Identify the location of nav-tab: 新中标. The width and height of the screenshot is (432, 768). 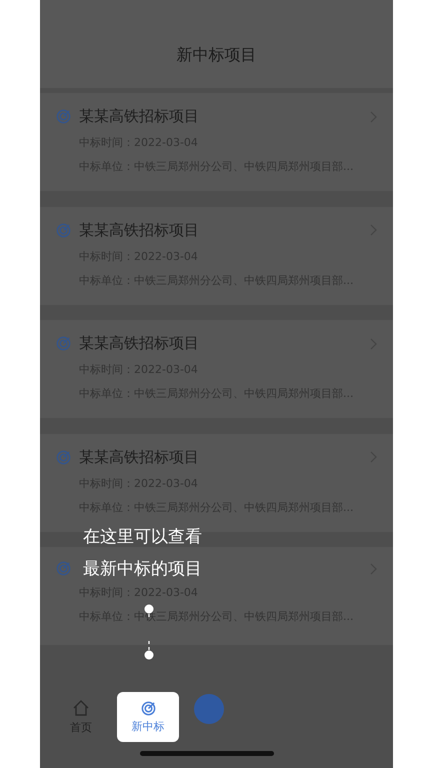
(148, 717).